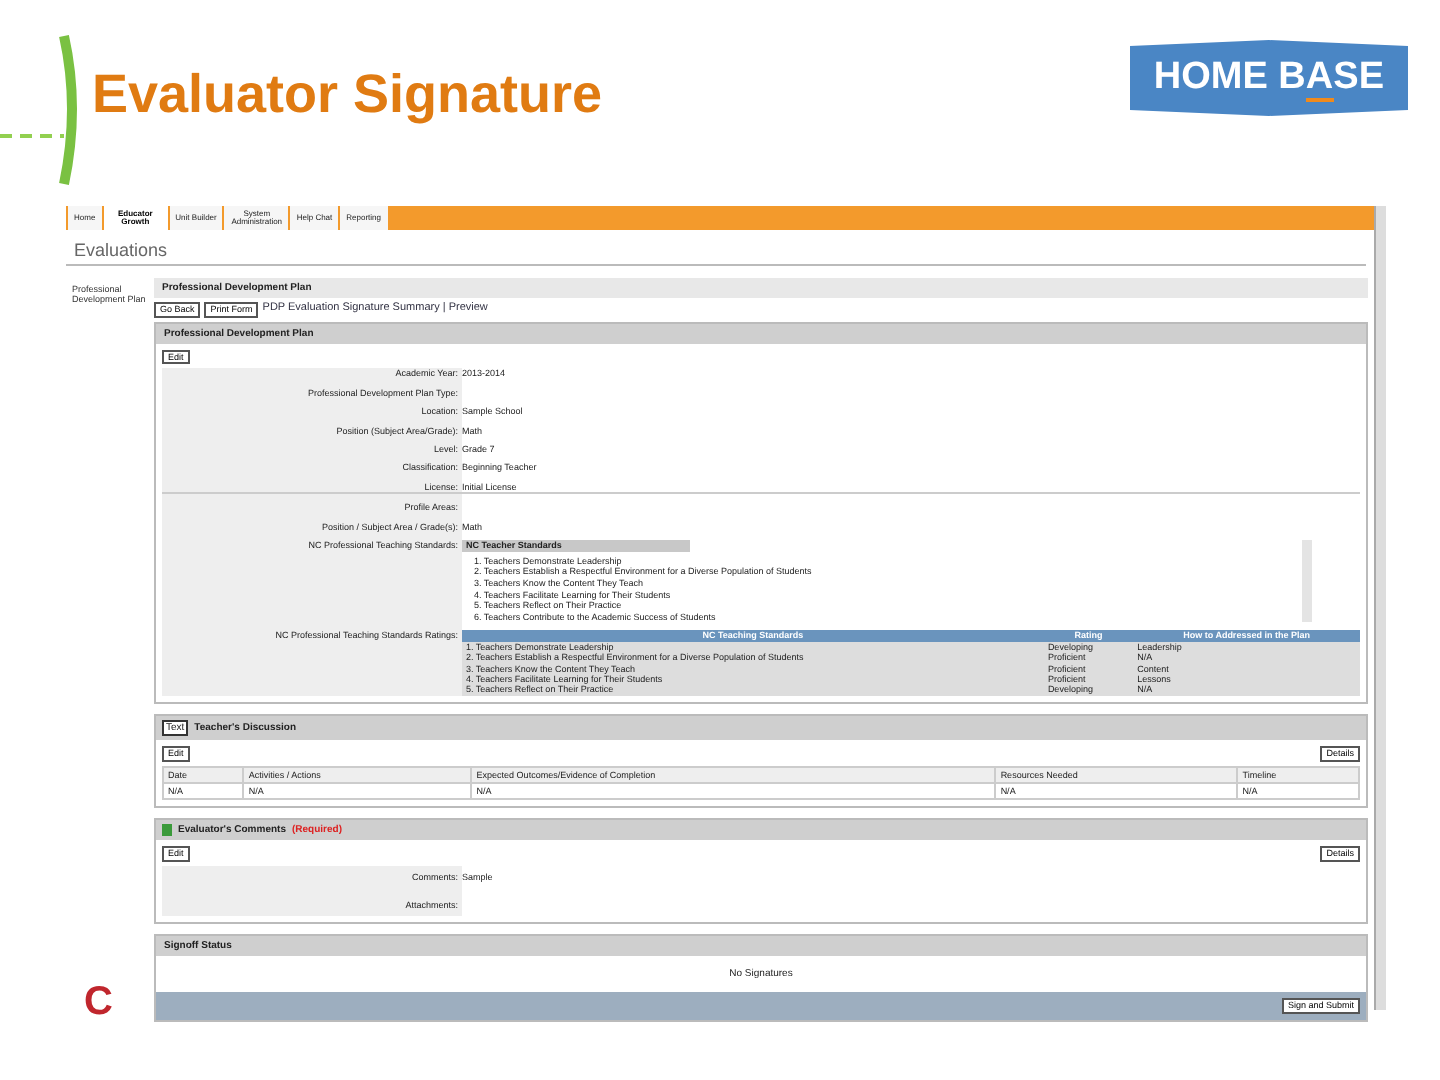  What do you see at coordinates (98, 1003) in the screenshot?
I see `slide-letter: C` at bounding box center [98, 1003].